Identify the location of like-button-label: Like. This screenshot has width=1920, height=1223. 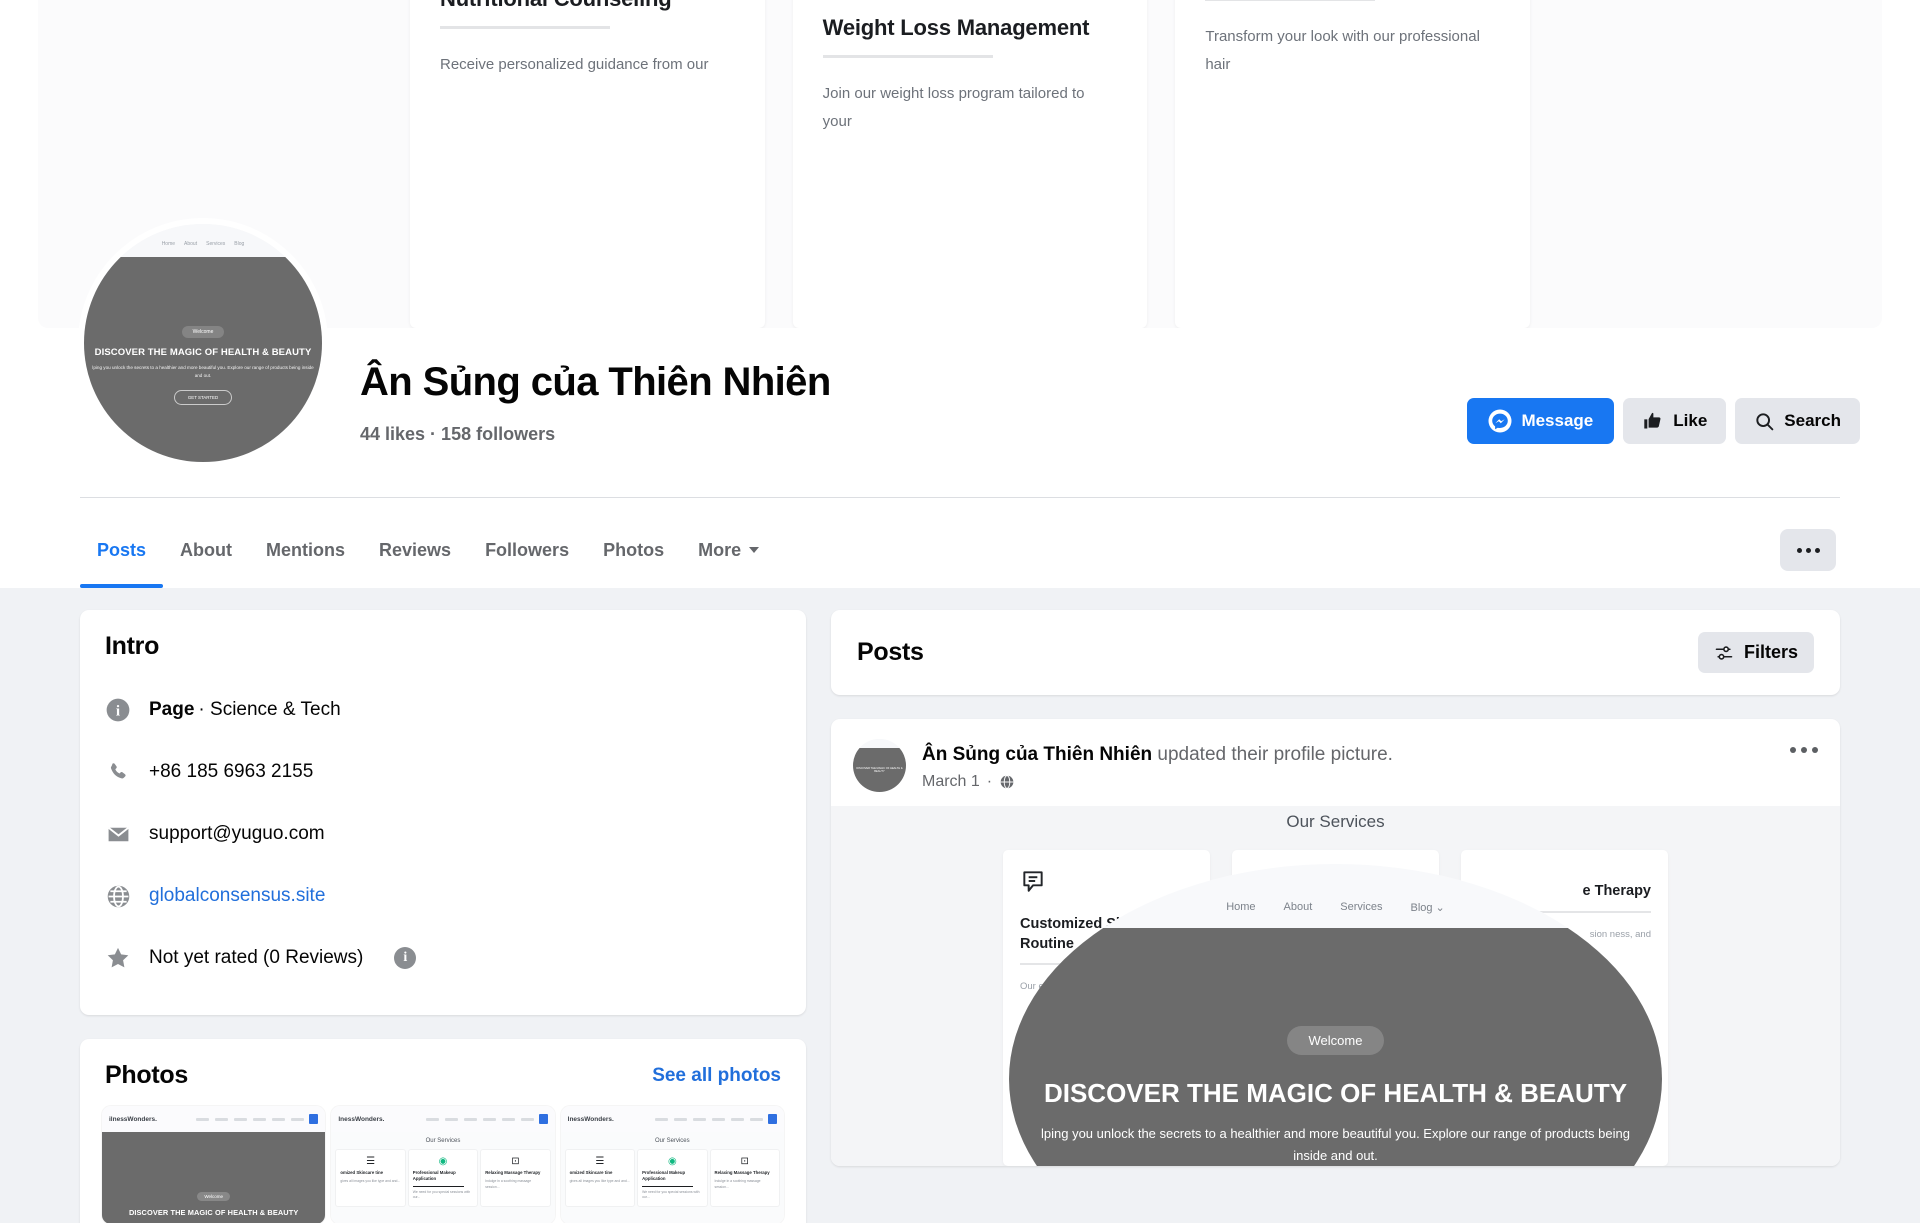
(1690, 420).